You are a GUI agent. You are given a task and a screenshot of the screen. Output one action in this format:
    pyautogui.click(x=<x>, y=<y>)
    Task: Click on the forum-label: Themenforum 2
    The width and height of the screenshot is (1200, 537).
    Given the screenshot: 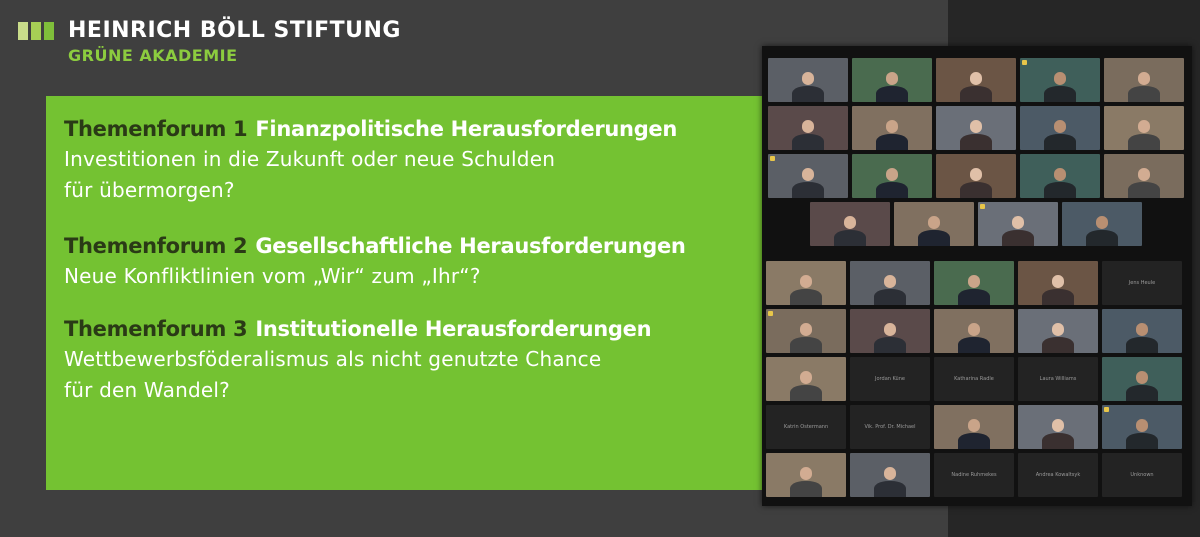 What is the action you would take?
    pyautogui.click(x=156, y=246)
    